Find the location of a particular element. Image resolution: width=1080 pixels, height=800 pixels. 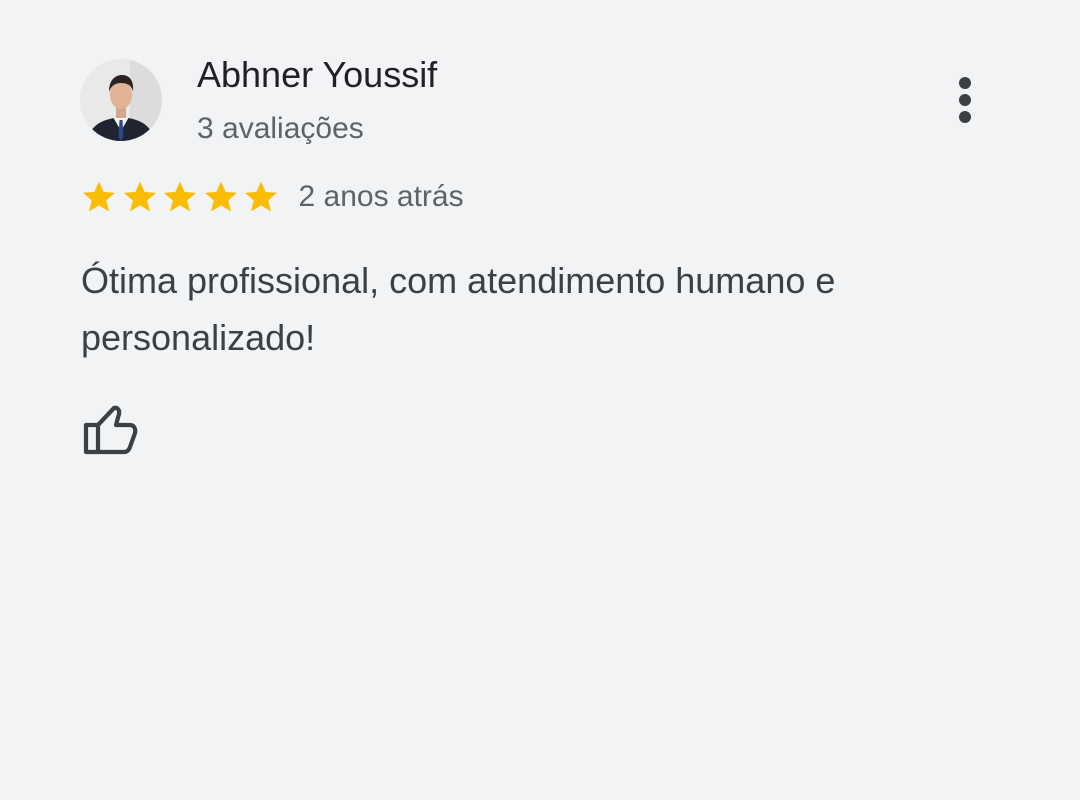

avatar-photo is located at coordinates (121, 100).